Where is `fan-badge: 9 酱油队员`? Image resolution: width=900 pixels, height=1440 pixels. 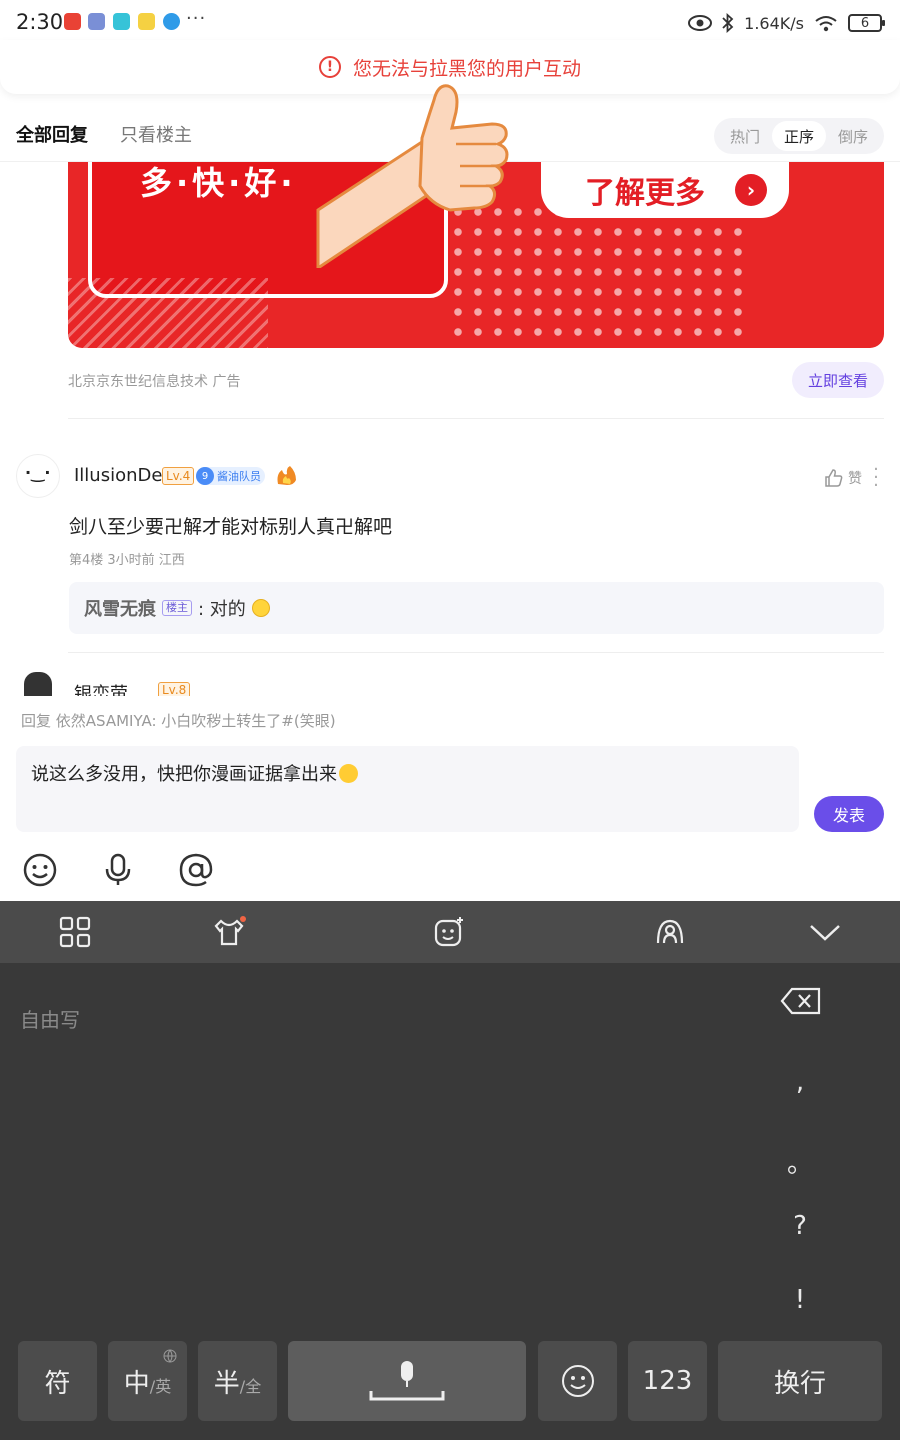
fan-badge: 9 酱油队员 is located at coordinates (230, 476).